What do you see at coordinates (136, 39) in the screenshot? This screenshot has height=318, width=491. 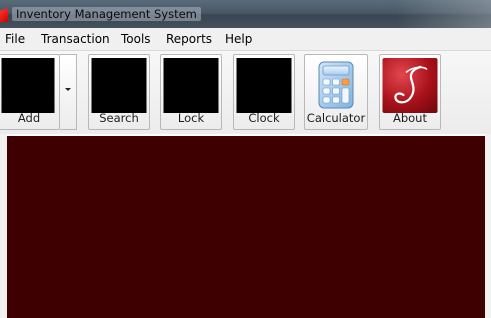 I see `menu-tools: Tools` at bounding box center [136, 39].